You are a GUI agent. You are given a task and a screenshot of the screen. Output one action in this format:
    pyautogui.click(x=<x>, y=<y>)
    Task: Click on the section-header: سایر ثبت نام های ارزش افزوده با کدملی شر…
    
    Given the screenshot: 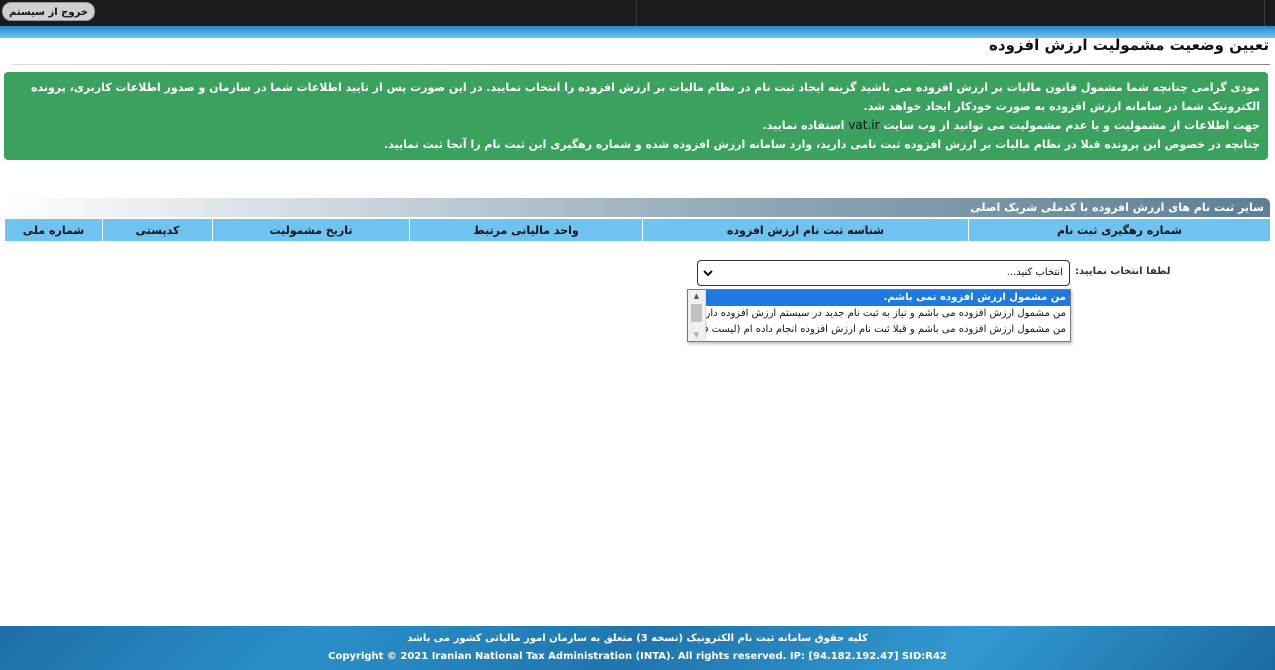 What is the action you would take?
    pyautogui.click(x=637, y=207)
    